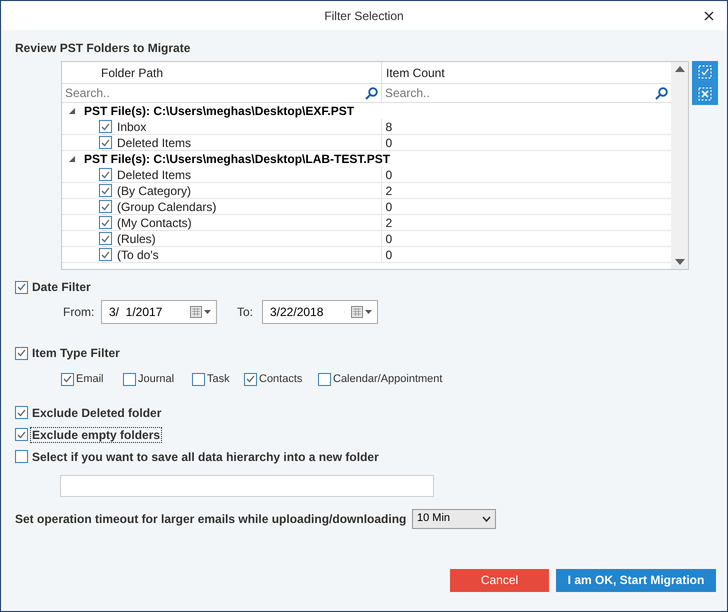 The image size is (728, 612). What do you see at coordinates (136, 239) in the screenshot?
I see `folder-name: (Rules)` at bounding box center [136, 239].